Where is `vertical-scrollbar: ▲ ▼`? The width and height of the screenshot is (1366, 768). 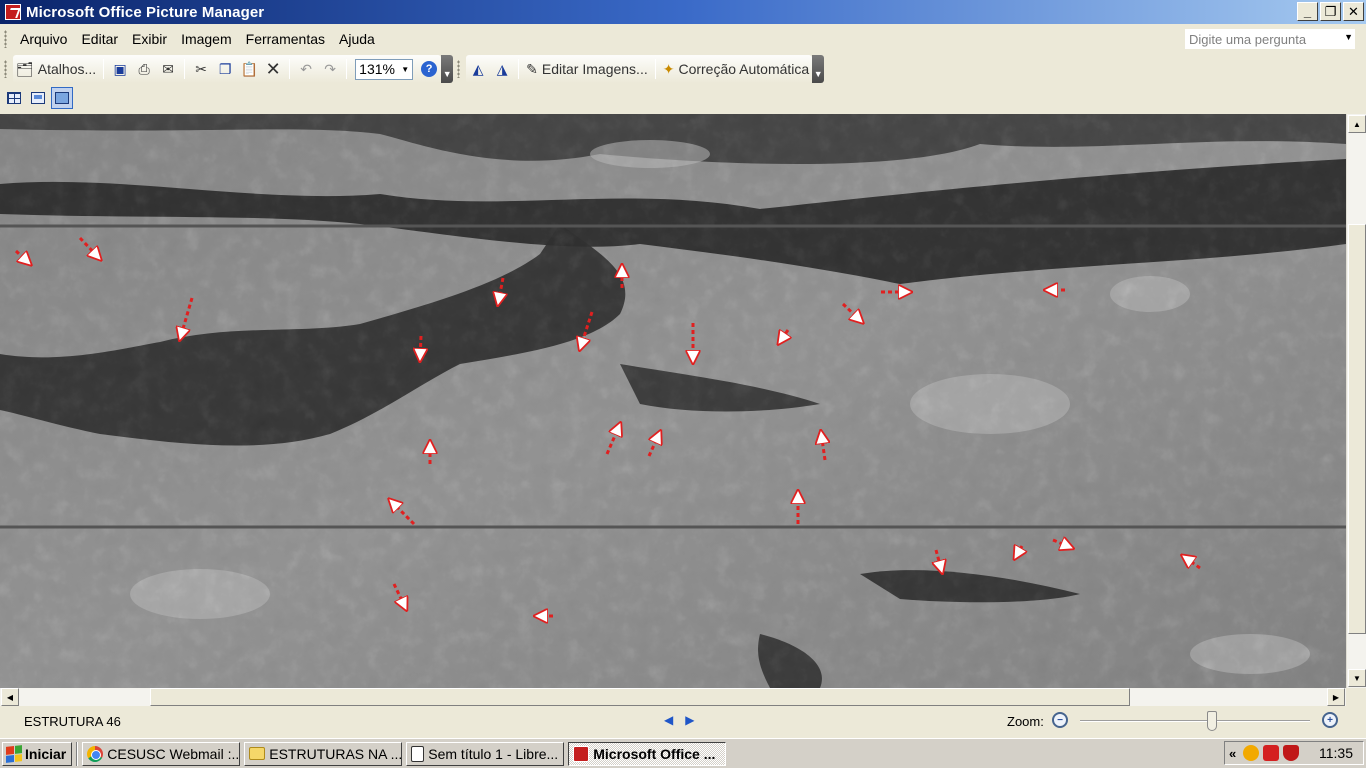 vertical-scrollbar: ▲ ▼ is located at coordinates (1356, 401).